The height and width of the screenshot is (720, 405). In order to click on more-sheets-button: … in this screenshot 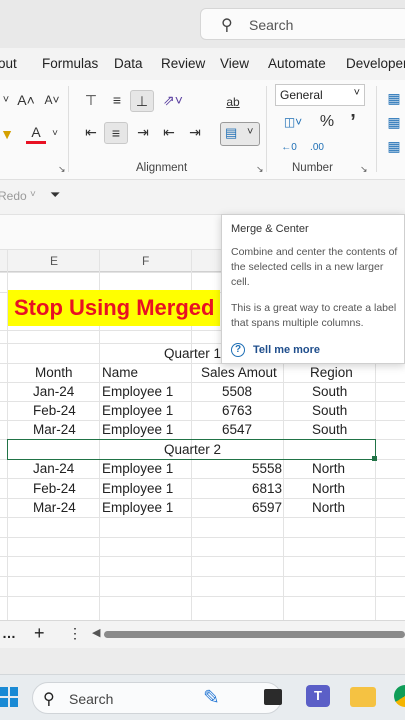, I will do `click(9, 633)`.